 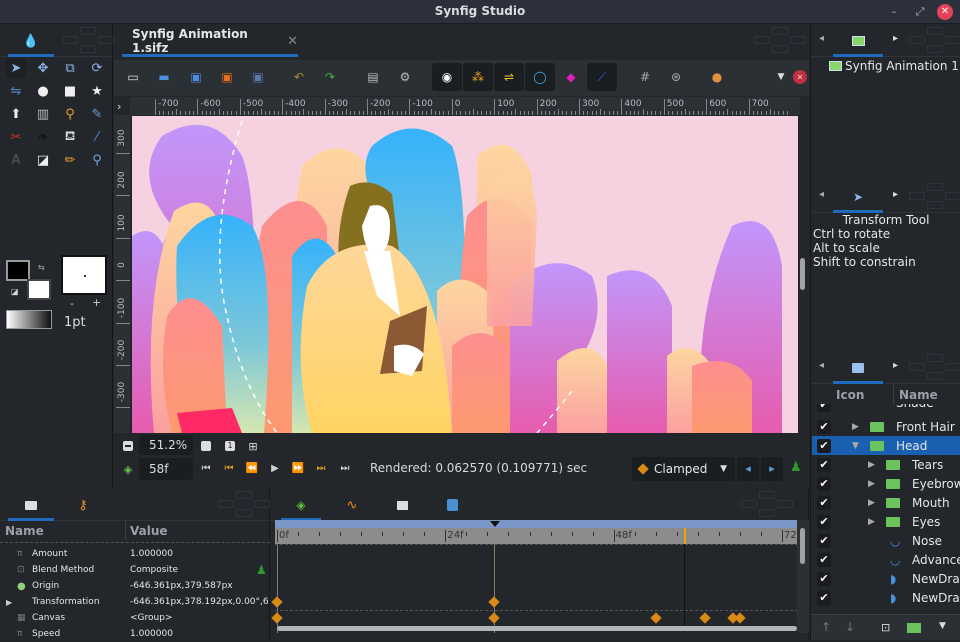 What do you see at coordinates (894, 12) in the screenshot?
I see `minimize-button: –` at bounding box center [894, 12].